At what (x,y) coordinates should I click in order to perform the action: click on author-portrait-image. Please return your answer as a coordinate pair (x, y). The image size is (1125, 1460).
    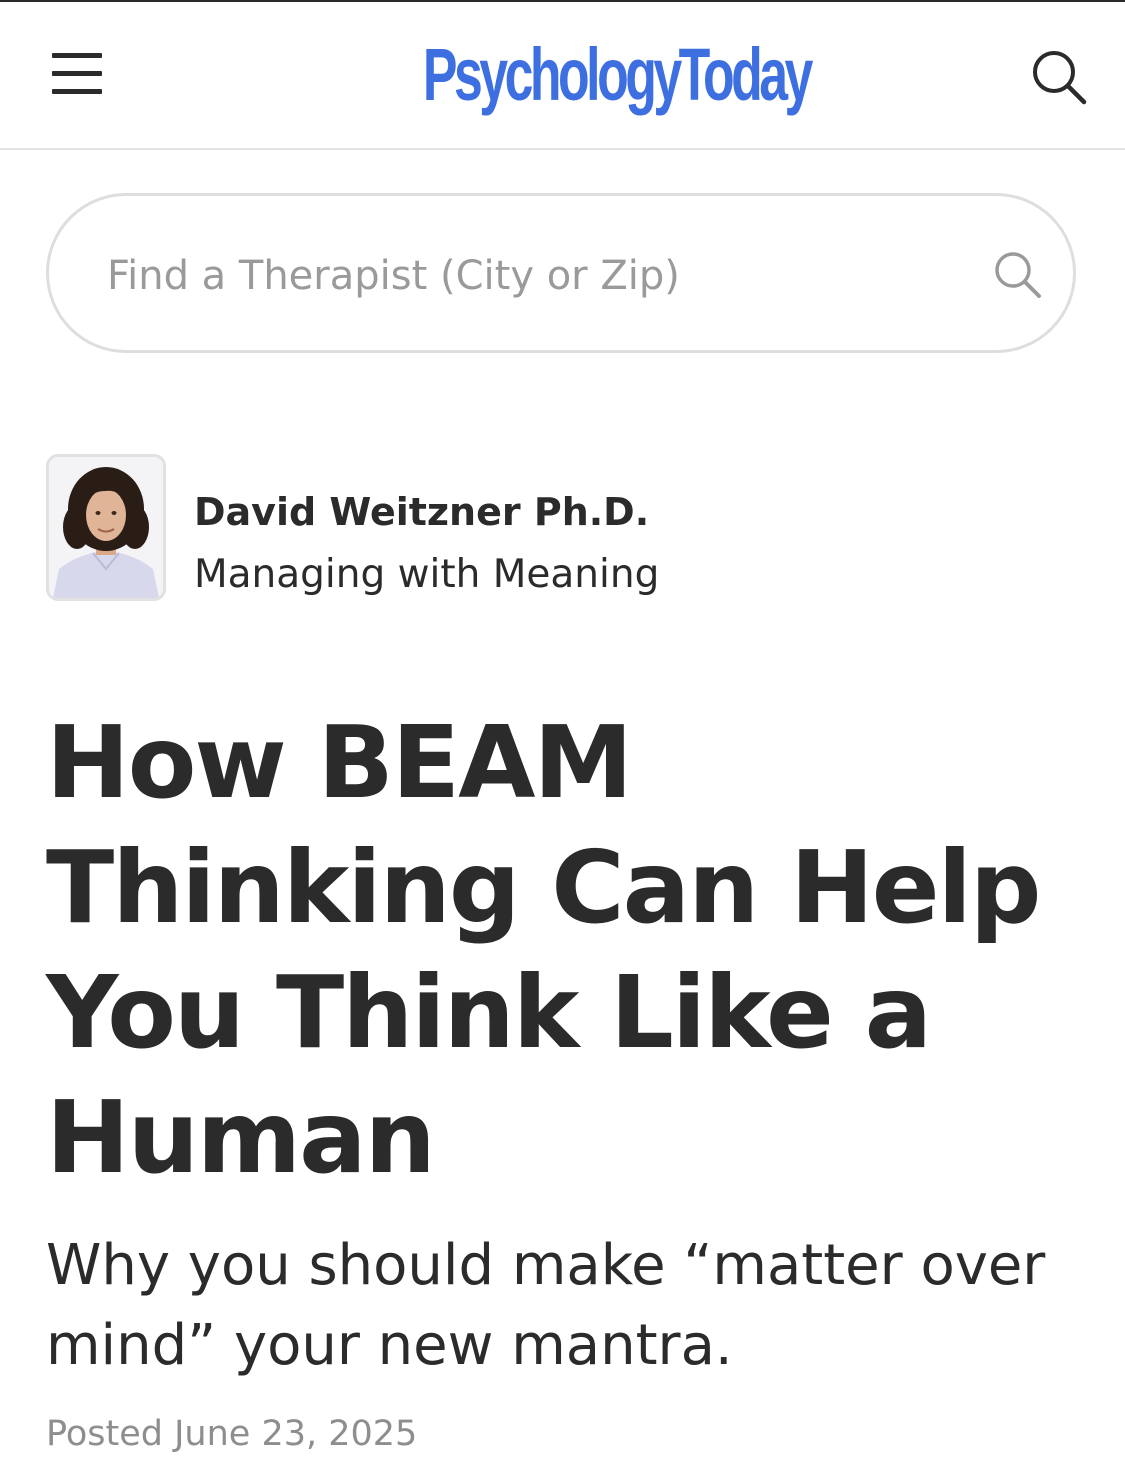
    Looking at the image, I should click on (106, 527).